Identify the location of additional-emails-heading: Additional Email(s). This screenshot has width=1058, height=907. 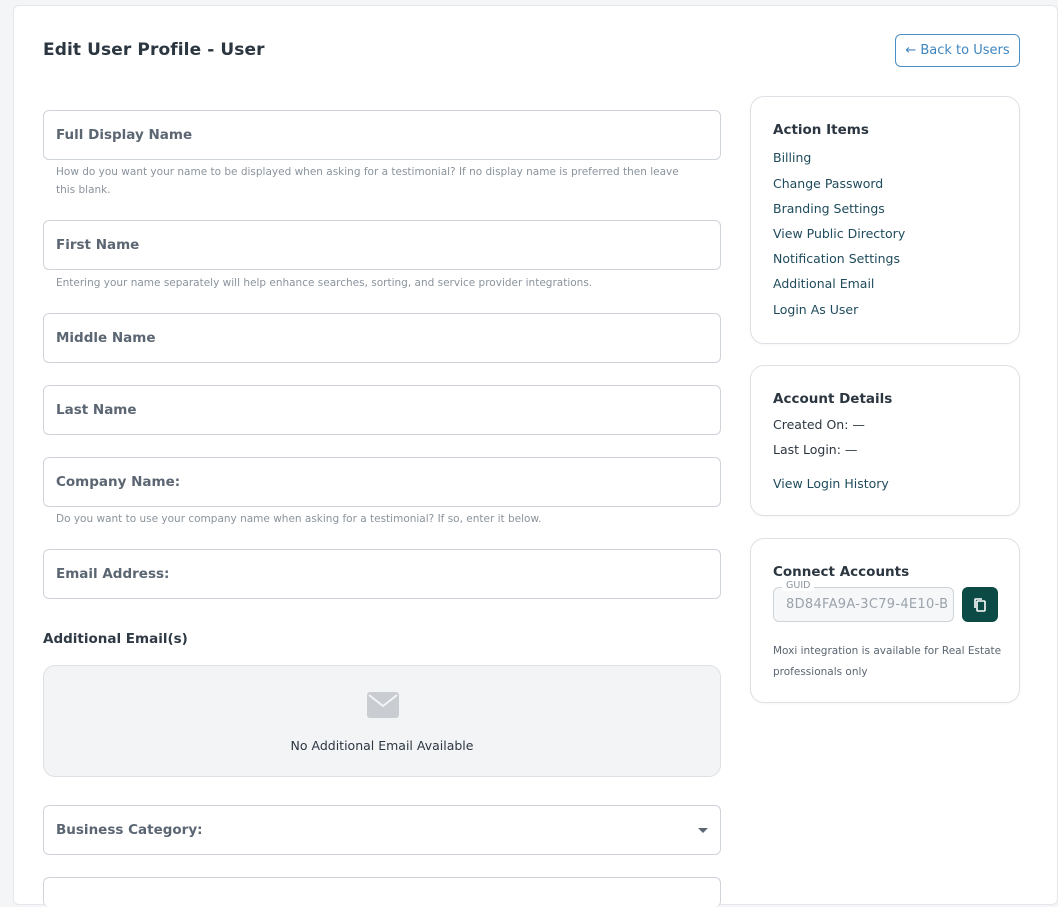
(115, 639).